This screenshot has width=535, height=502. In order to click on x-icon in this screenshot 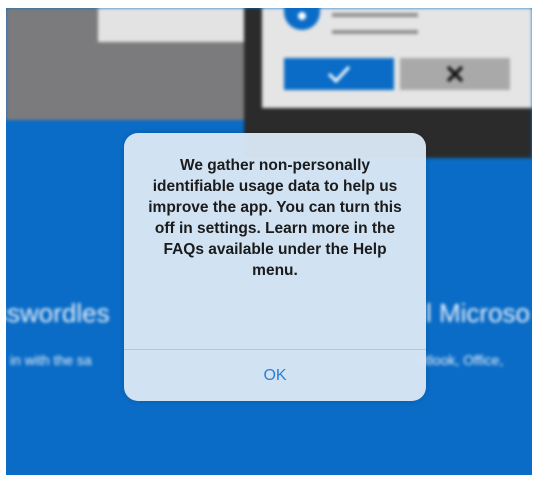, I will do `click(455, 74)`.